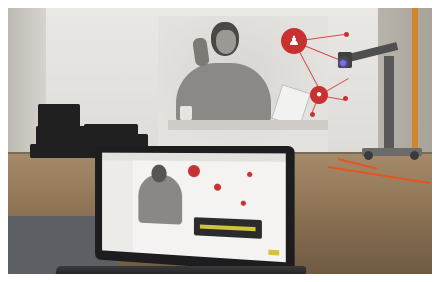 Image resolution: width=440 pixels, height=282 pixels. I want to click on door-frame, so click(415, 83).